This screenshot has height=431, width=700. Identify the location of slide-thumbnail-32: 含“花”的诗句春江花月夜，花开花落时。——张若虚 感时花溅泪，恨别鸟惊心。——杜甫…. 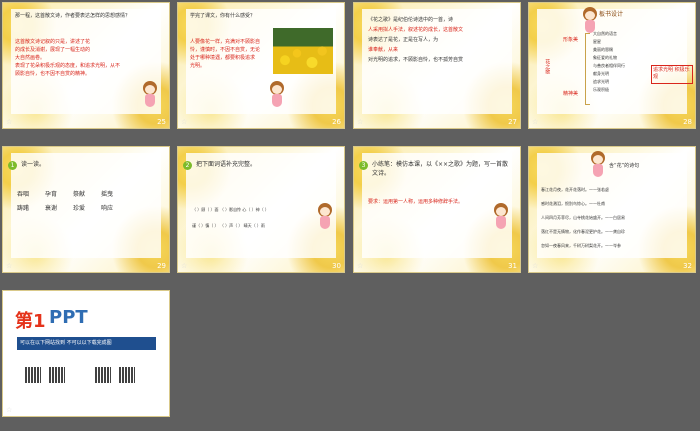
(612, 209).